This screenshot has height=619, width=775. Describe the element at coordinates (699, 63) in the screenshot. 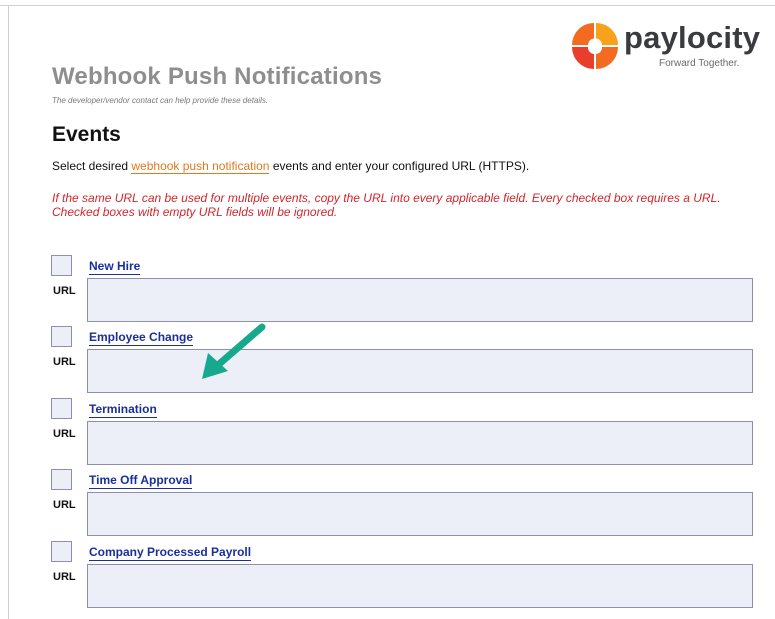

I see `logo-tagline: Forward Together.` at that location.